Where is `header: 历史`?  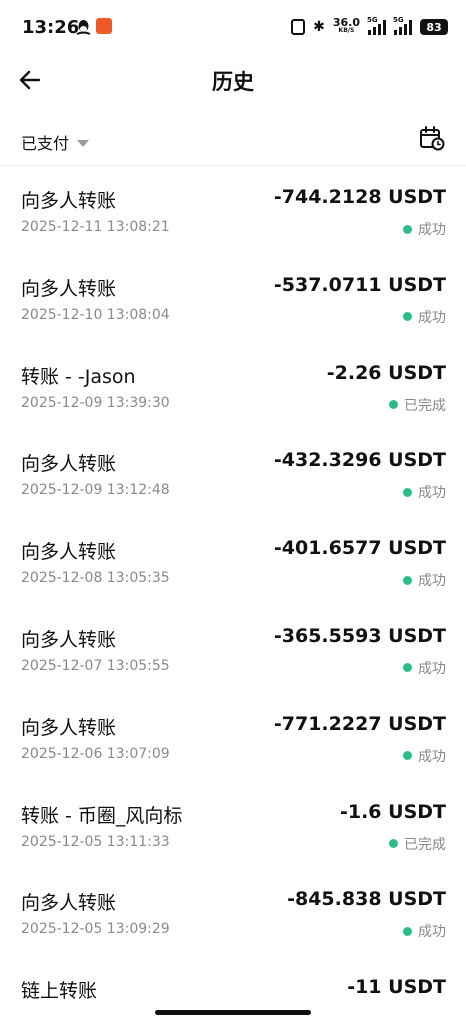 header: 历史 is located at coordinates (233, 80).